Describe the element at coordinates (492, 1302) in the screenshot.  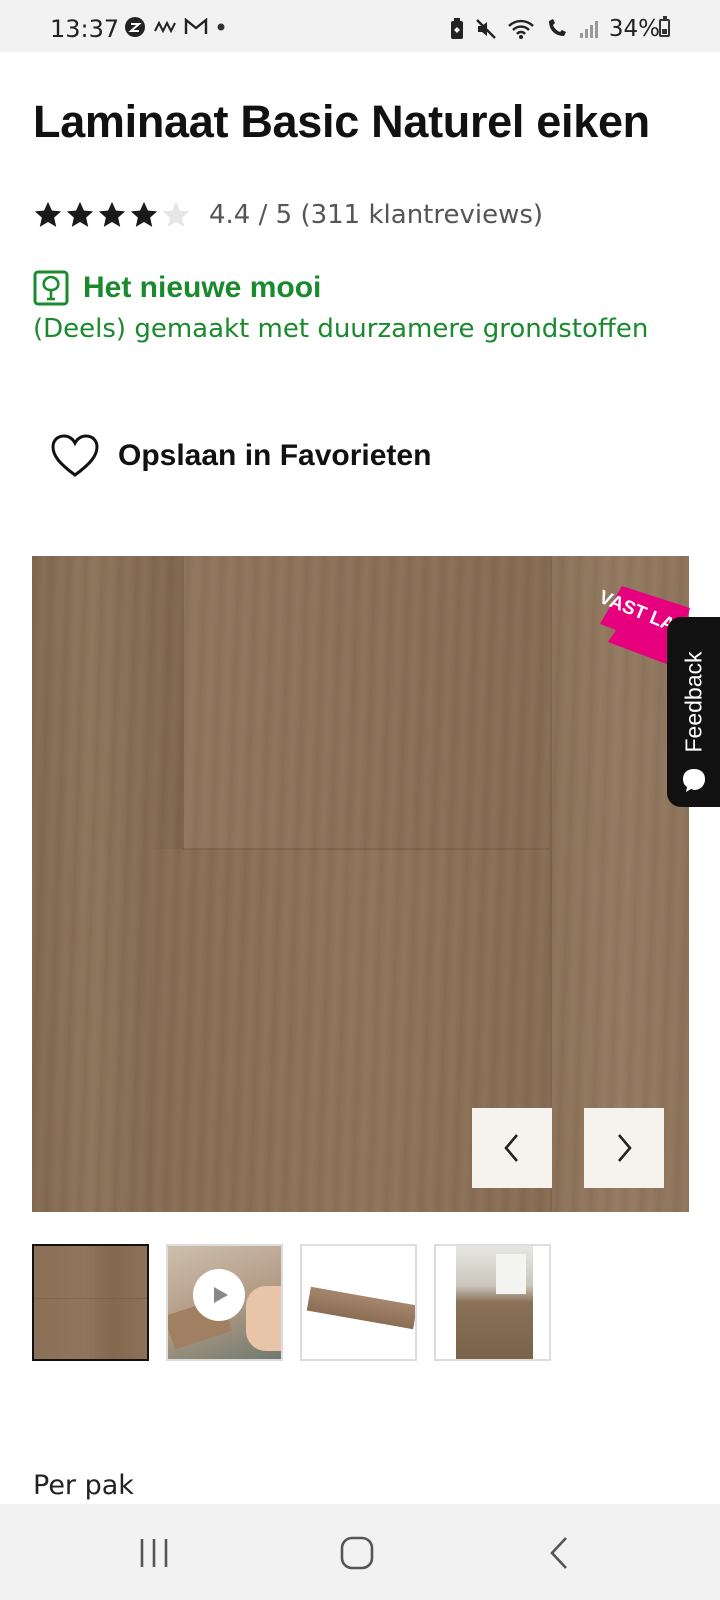
I see `thumbnail-room-interior` at that location.